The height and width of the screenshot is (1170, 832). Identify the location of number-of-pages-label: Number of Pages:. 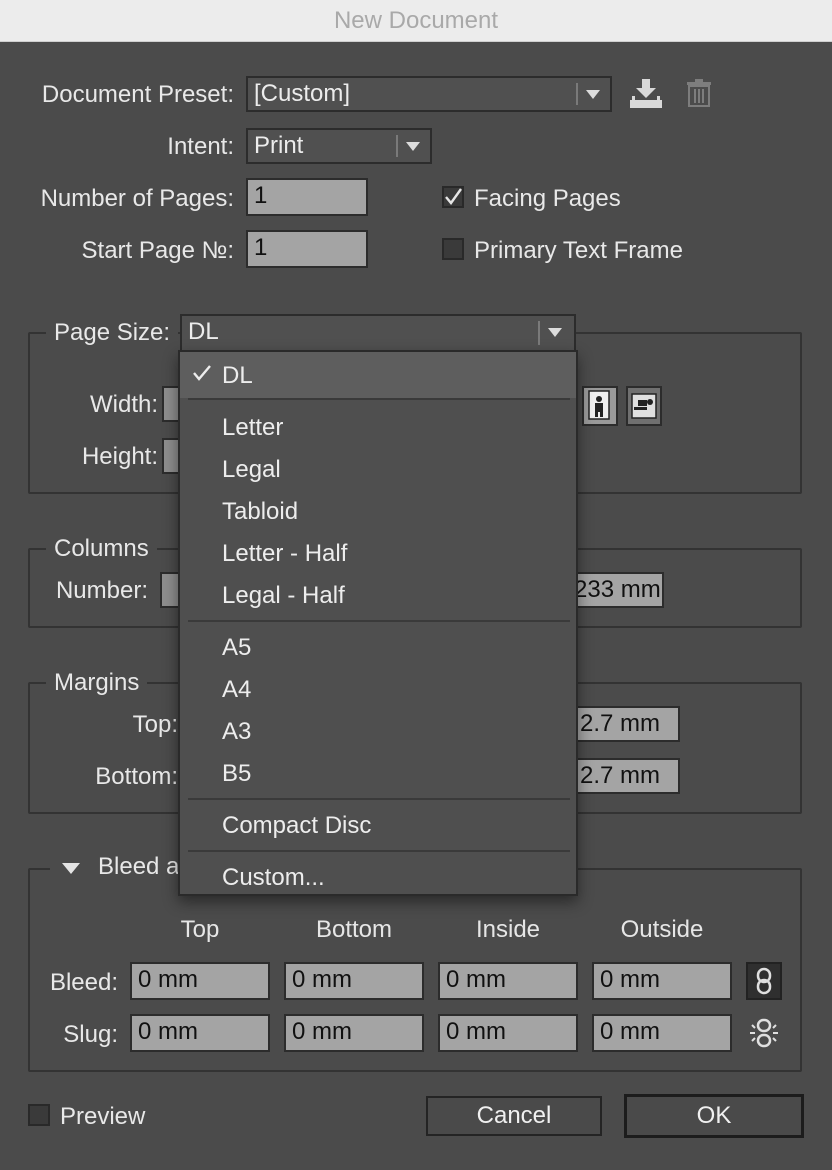
(137, 198).